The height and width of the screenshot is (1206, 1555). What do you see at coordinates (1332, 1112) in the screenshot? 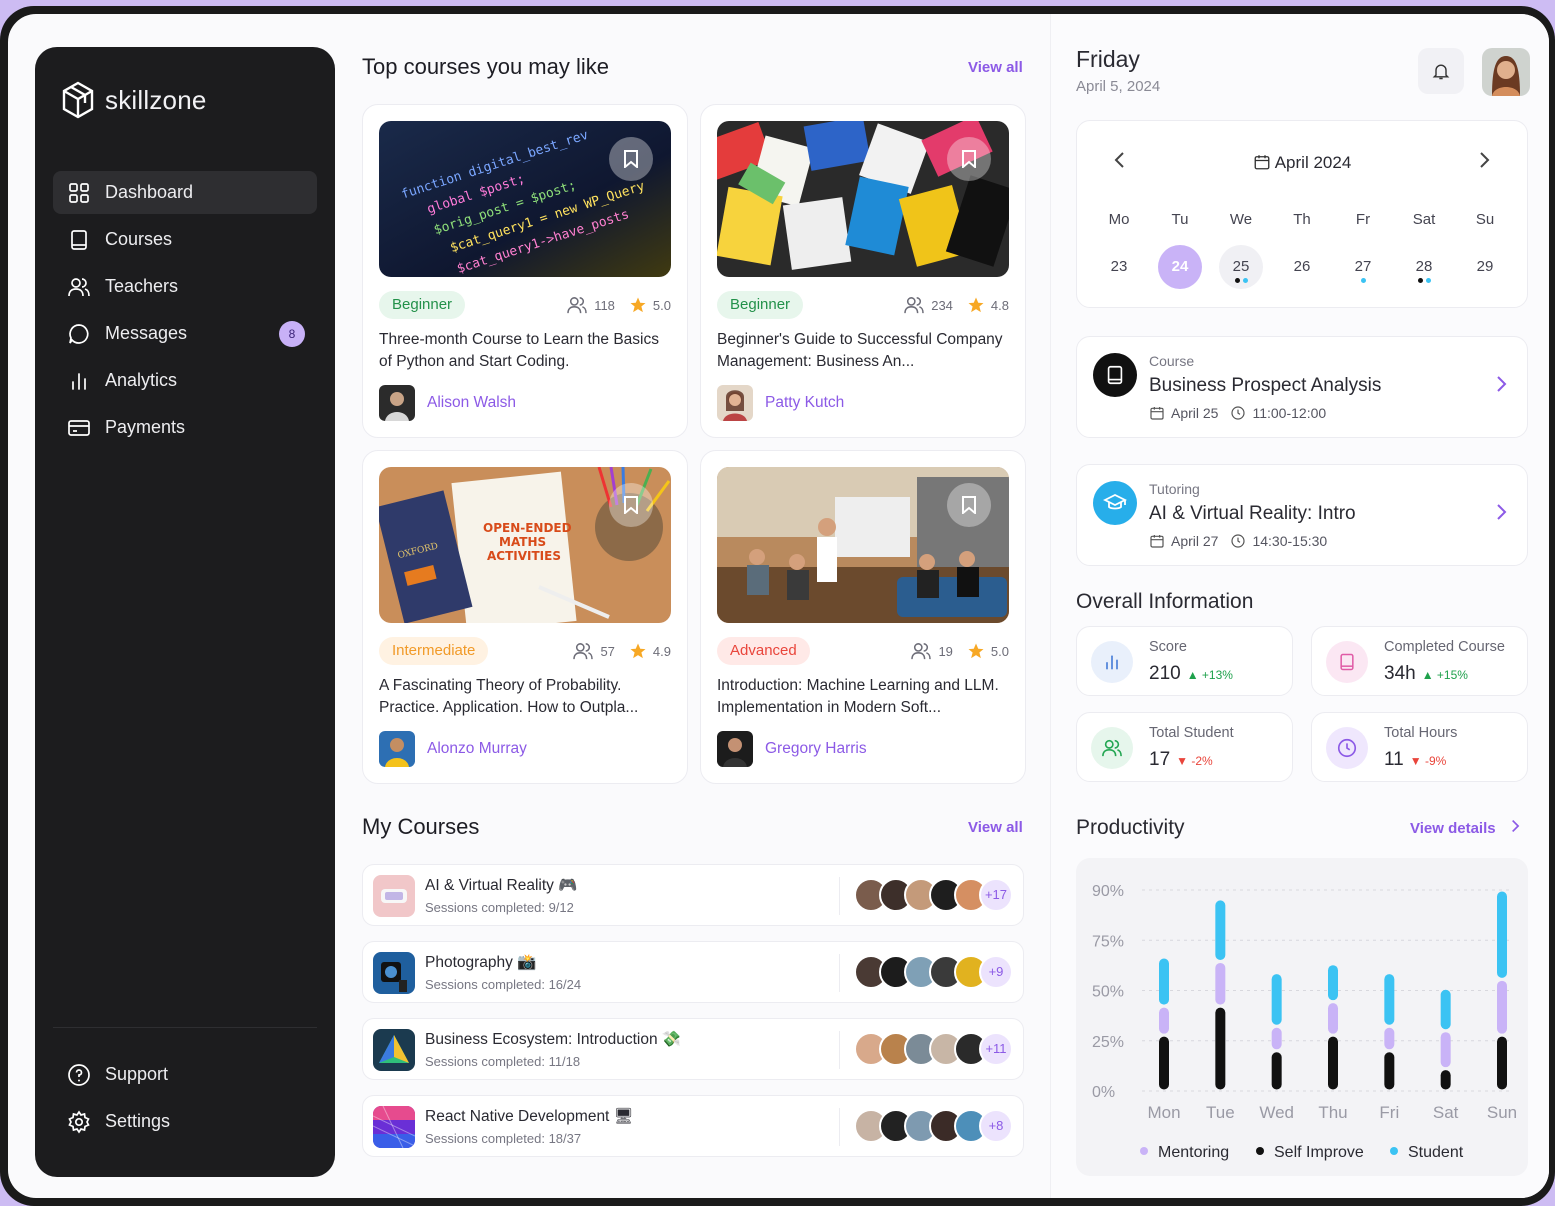
I see `x-tick-label: Thu` at bounding box center [1332, 1112].